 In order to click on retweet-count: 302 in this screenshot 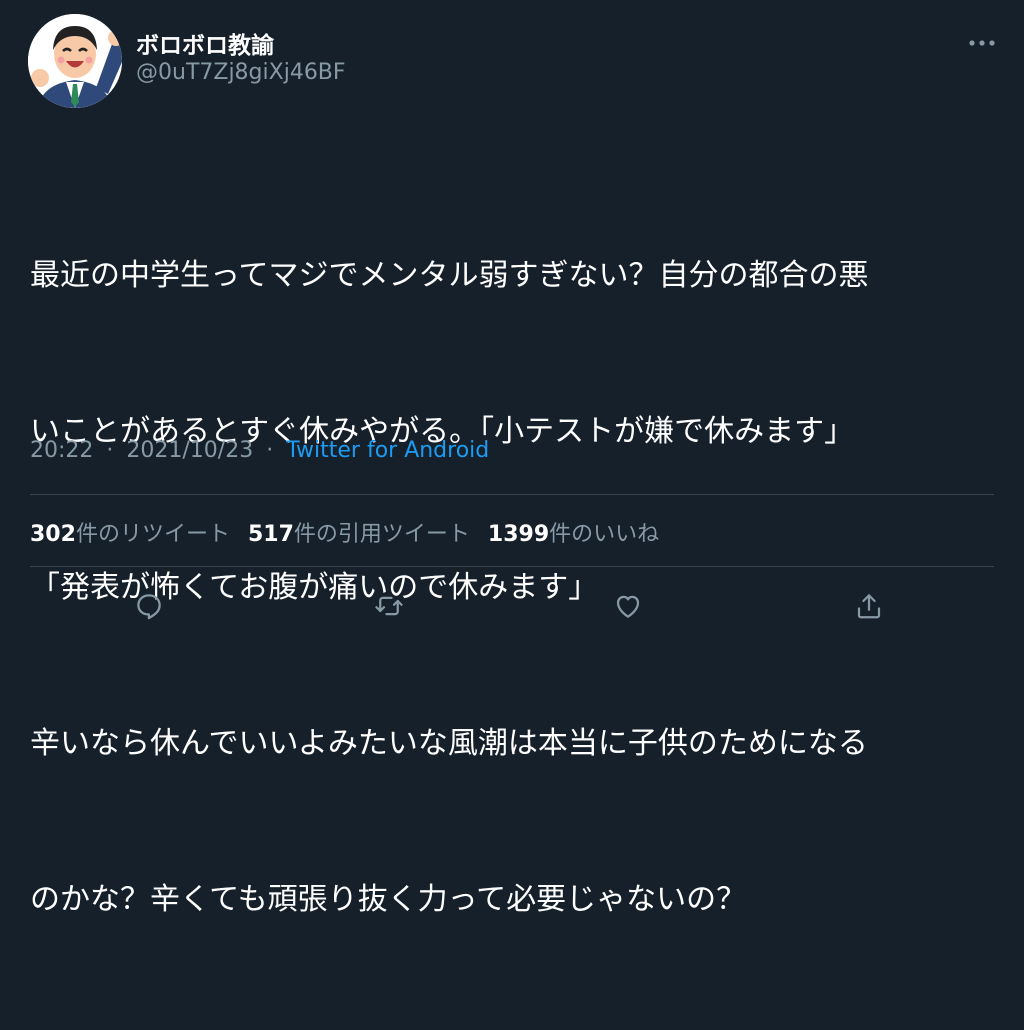, I will do `click(53, 534)`.